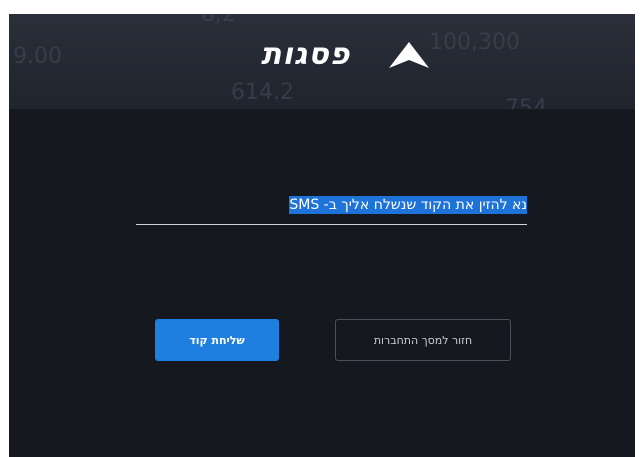 This screenshot has width=642, height=457. I want to click on send-code-button: שליחת קוד, so click(217, 340).